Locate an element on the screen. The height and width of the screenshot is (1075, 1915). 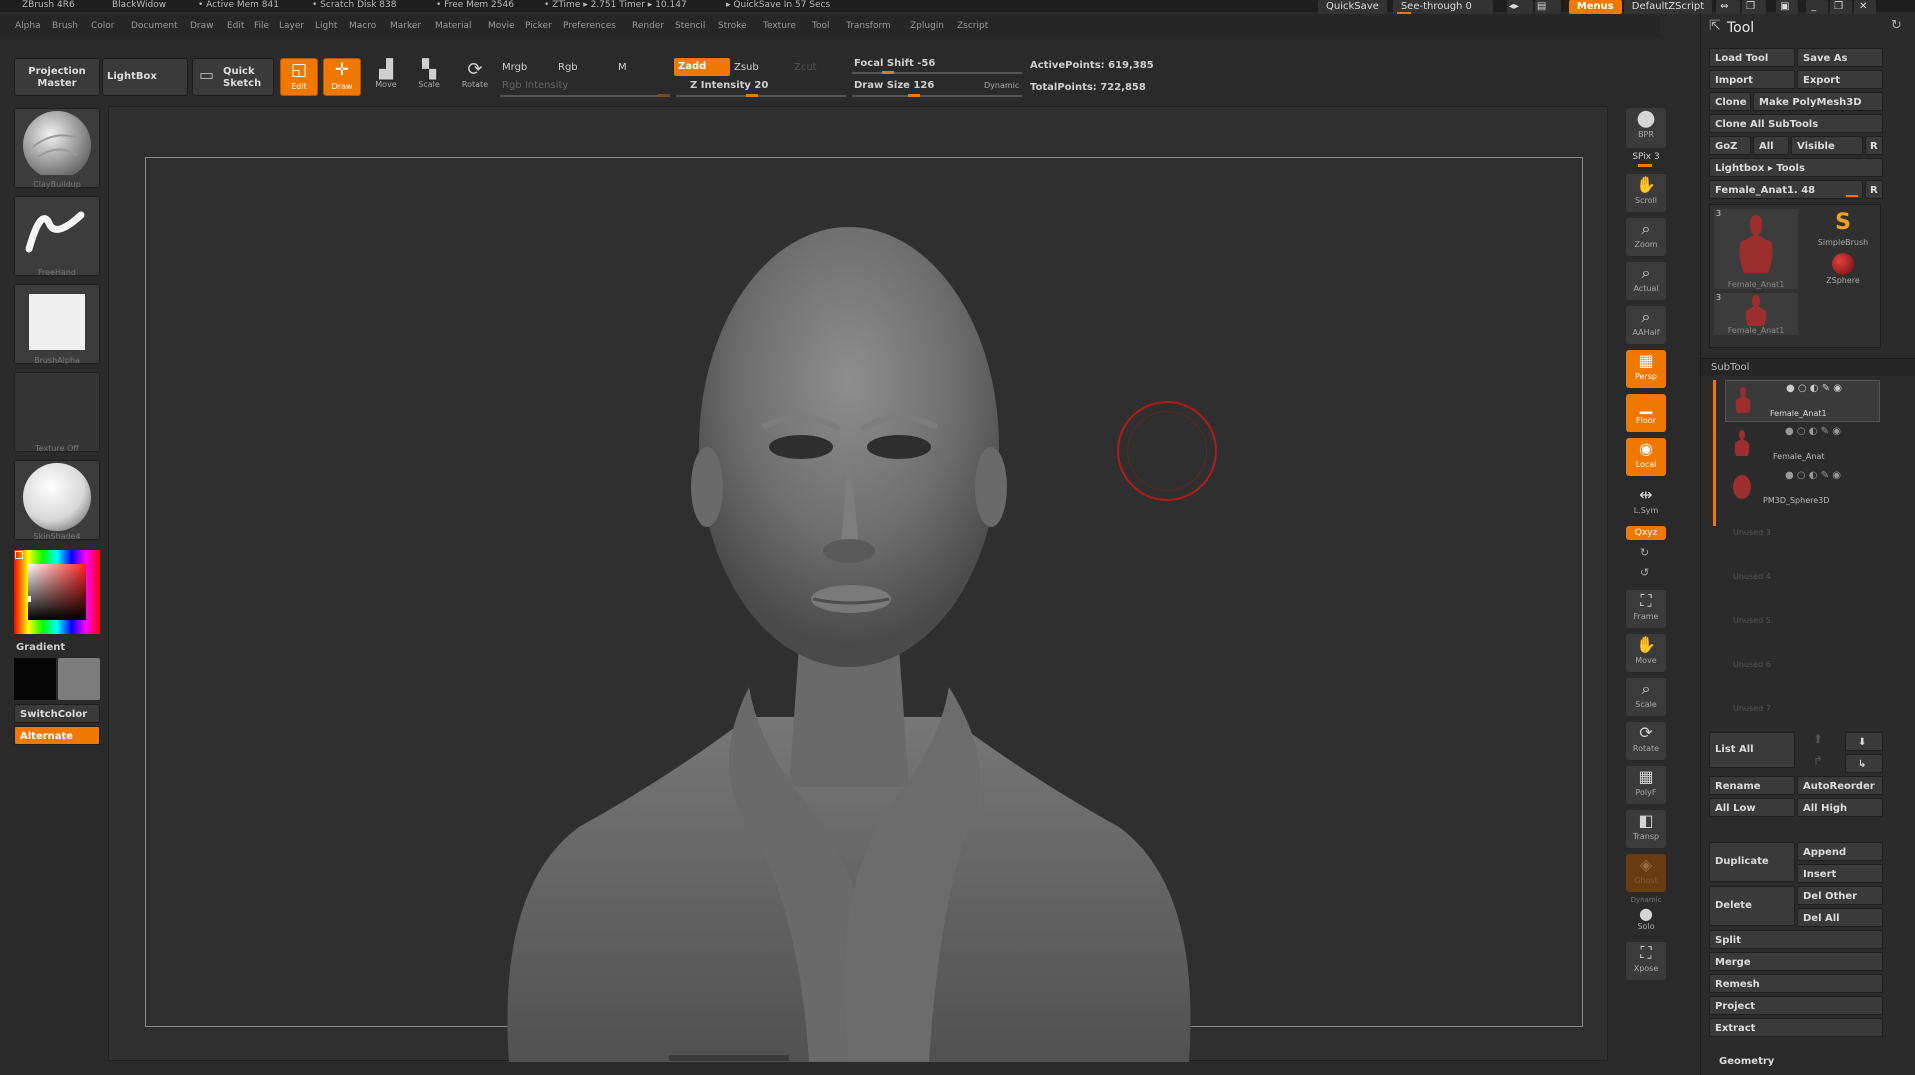
menu-stroke: Stroke is located at coordinates (732, 26).